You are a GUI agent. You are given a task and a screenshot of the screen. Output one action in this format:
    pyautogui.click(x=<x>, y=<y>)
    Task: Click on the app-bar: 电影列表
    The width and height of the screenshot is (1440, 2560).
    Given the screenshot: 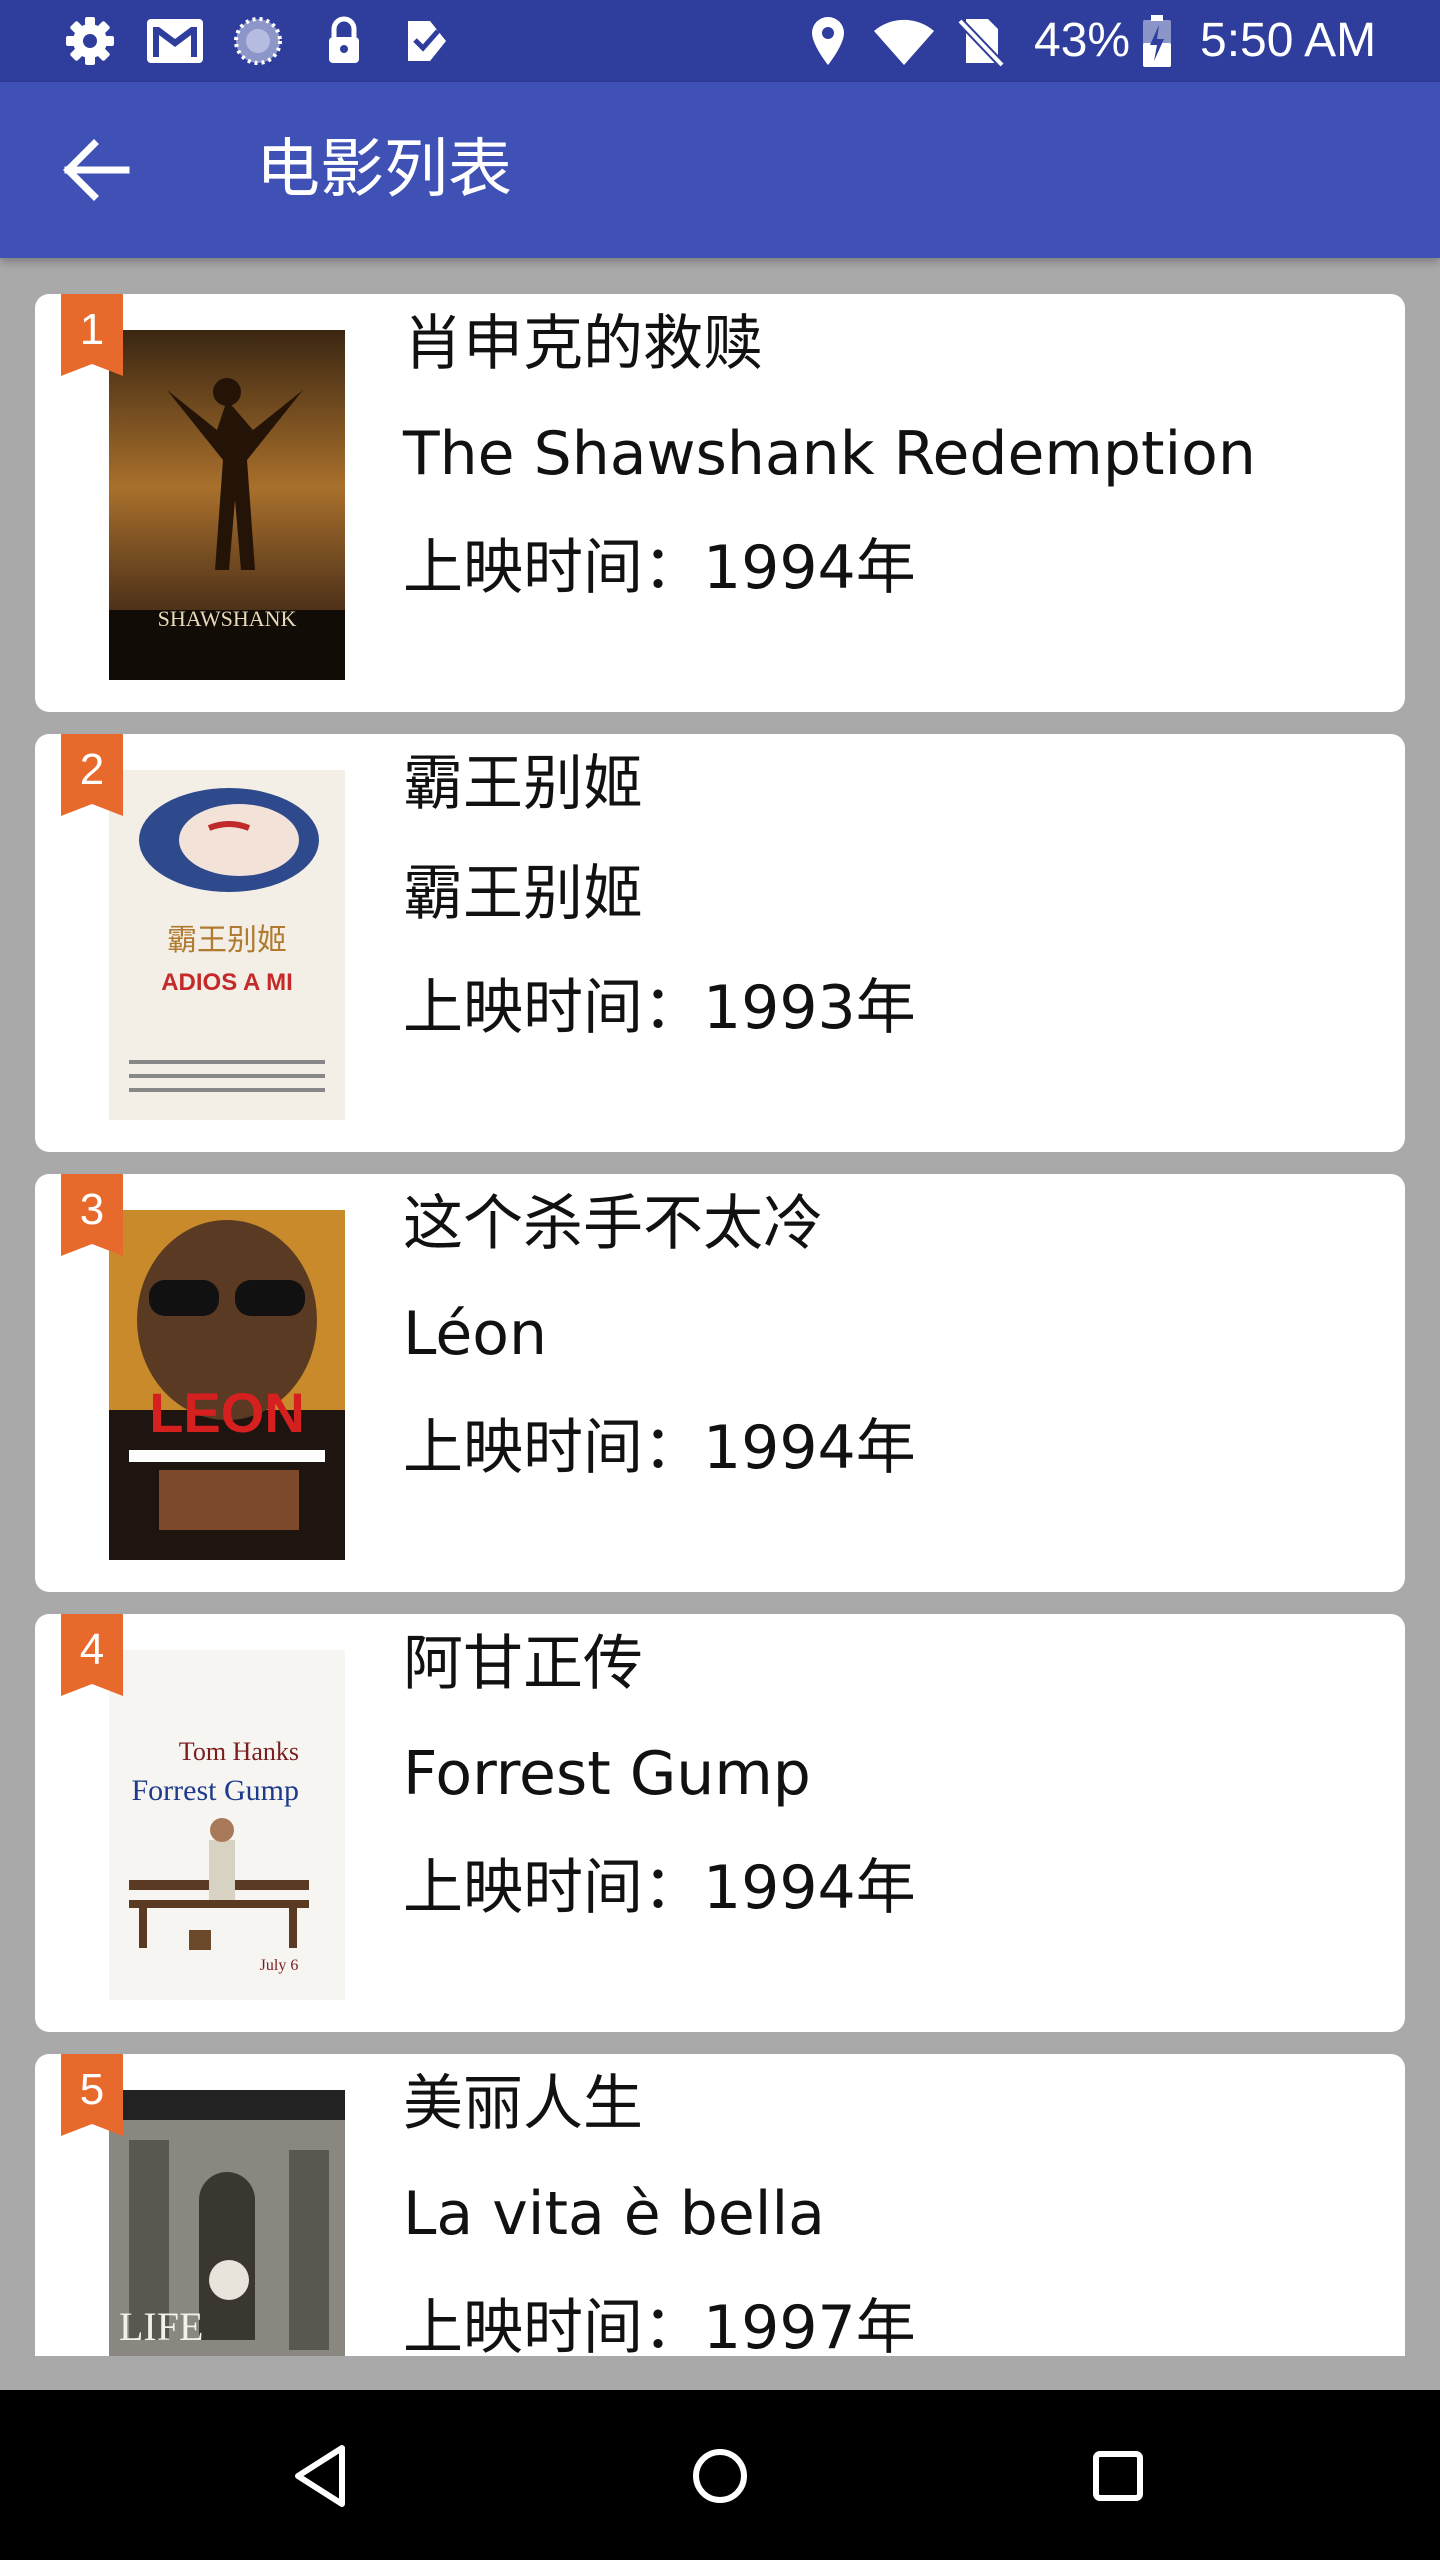 What is the action you would take?
    pyautogui.click(x=720, y=170)
    